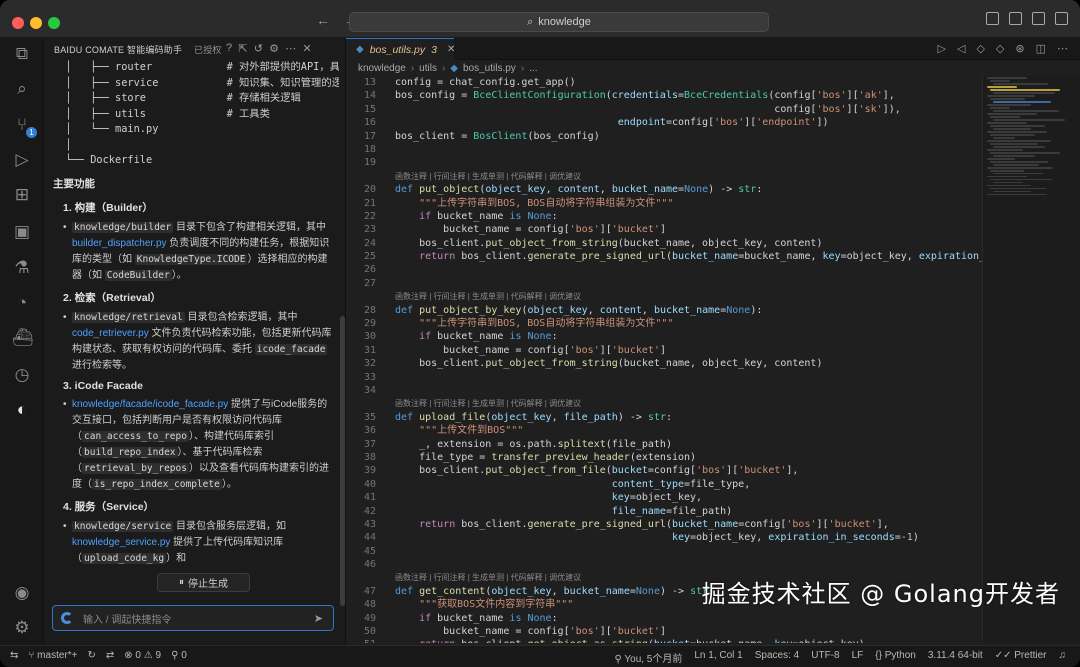 Image resolution: width=1080 pixels, height=667 pixels. Describe the element at coordinates (258, 48) in the screenshot. I see `history-icon: ↺` at that location.